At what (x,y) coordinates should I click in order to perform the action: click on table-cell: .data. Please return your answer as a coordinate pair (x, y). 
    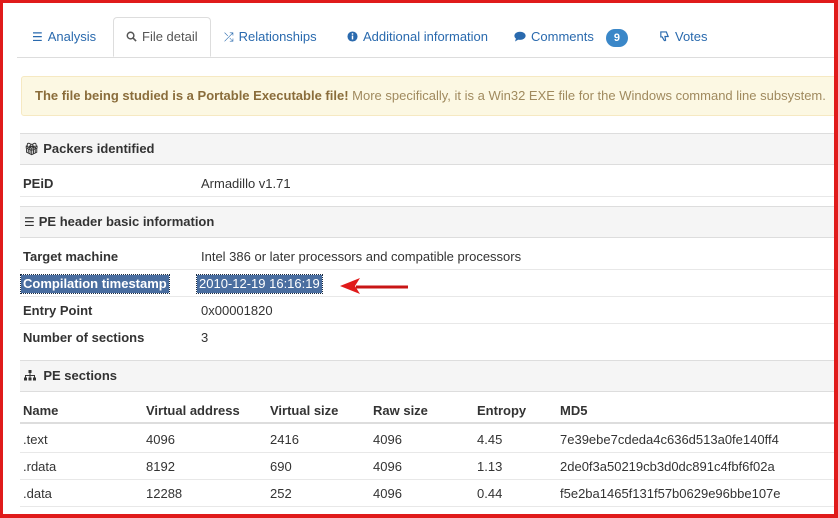
    Looking at the image, I should click on (37, 493).